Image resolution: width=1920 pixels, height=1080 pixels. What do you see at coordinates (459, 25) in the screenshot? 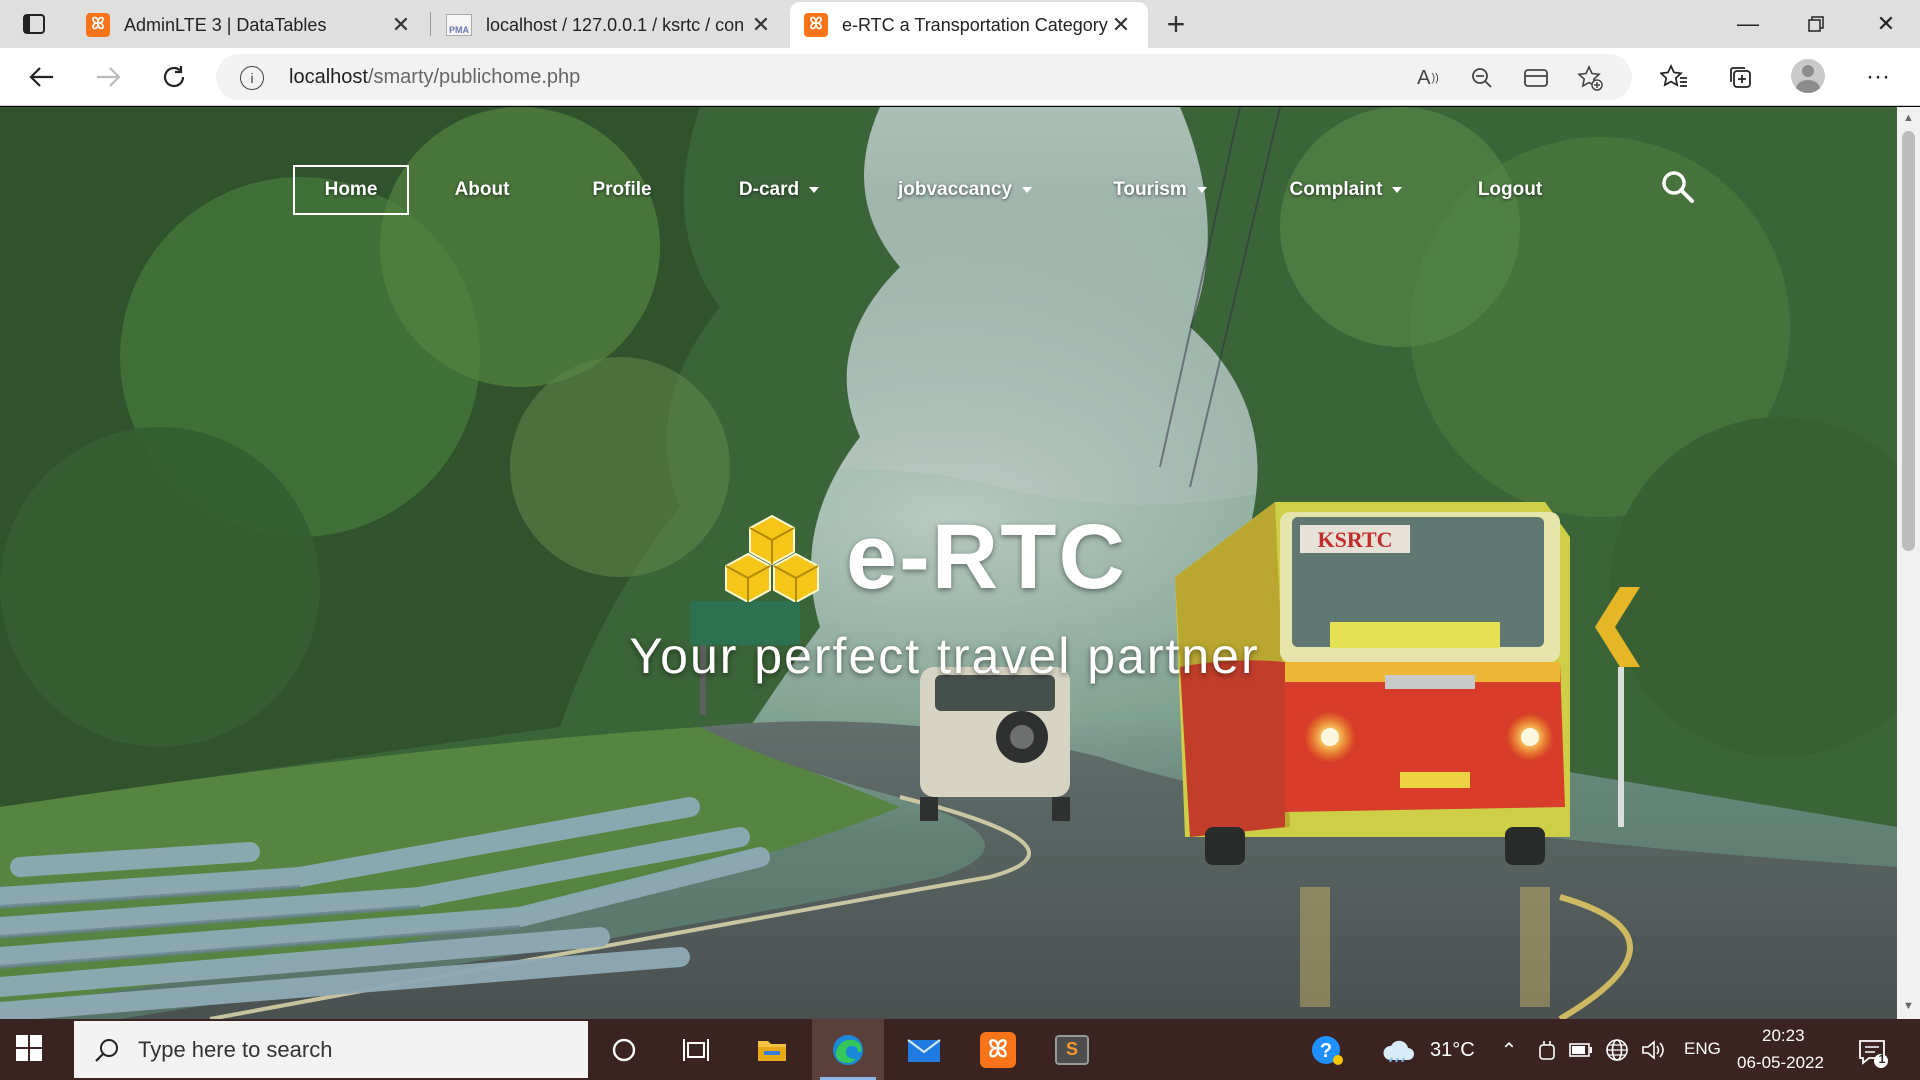
I see `phpmyadmin-icon: PMA` at bounding box center [459, 25].